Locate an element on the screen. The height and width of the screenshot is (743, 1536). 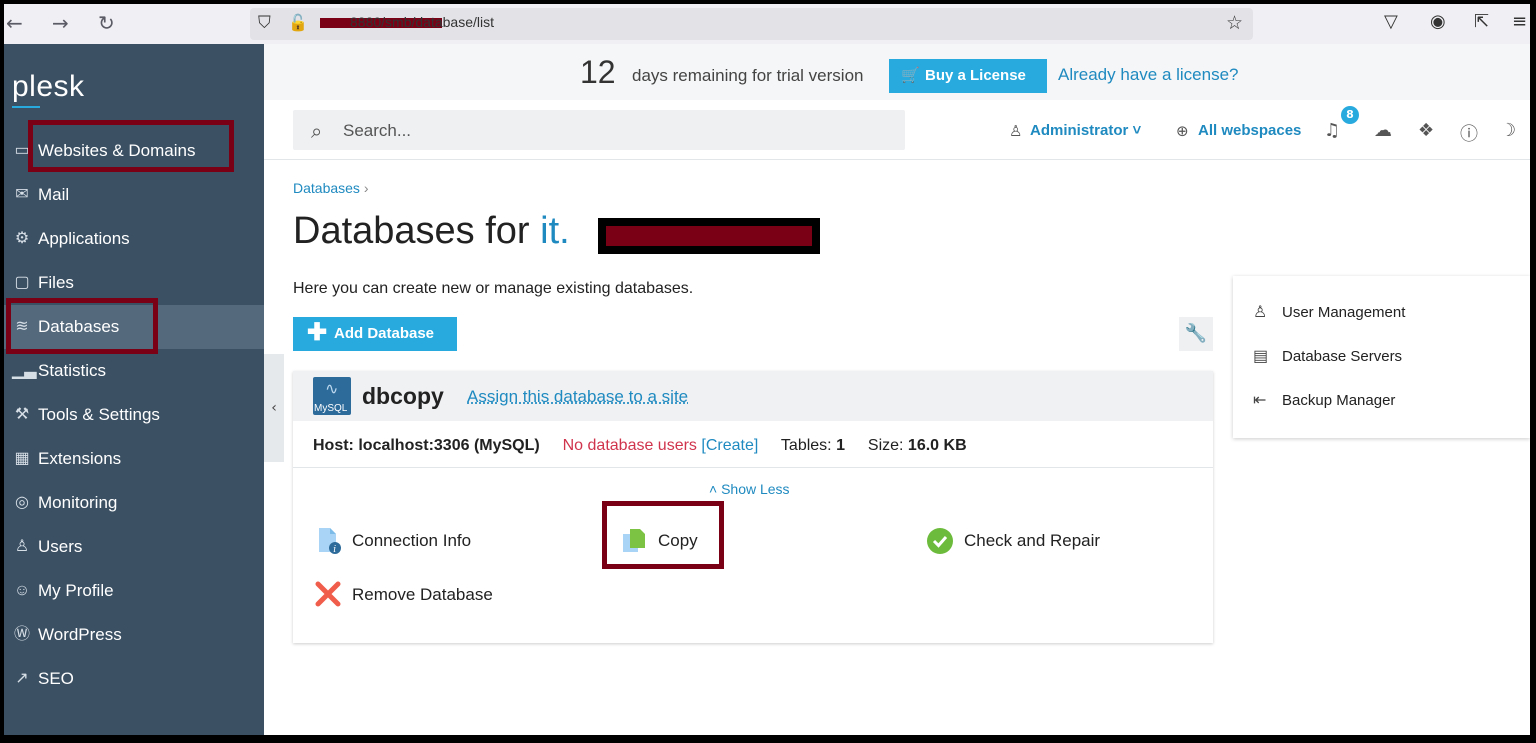
sidebar-item-label: SEO is located at coordinates (56, 678).